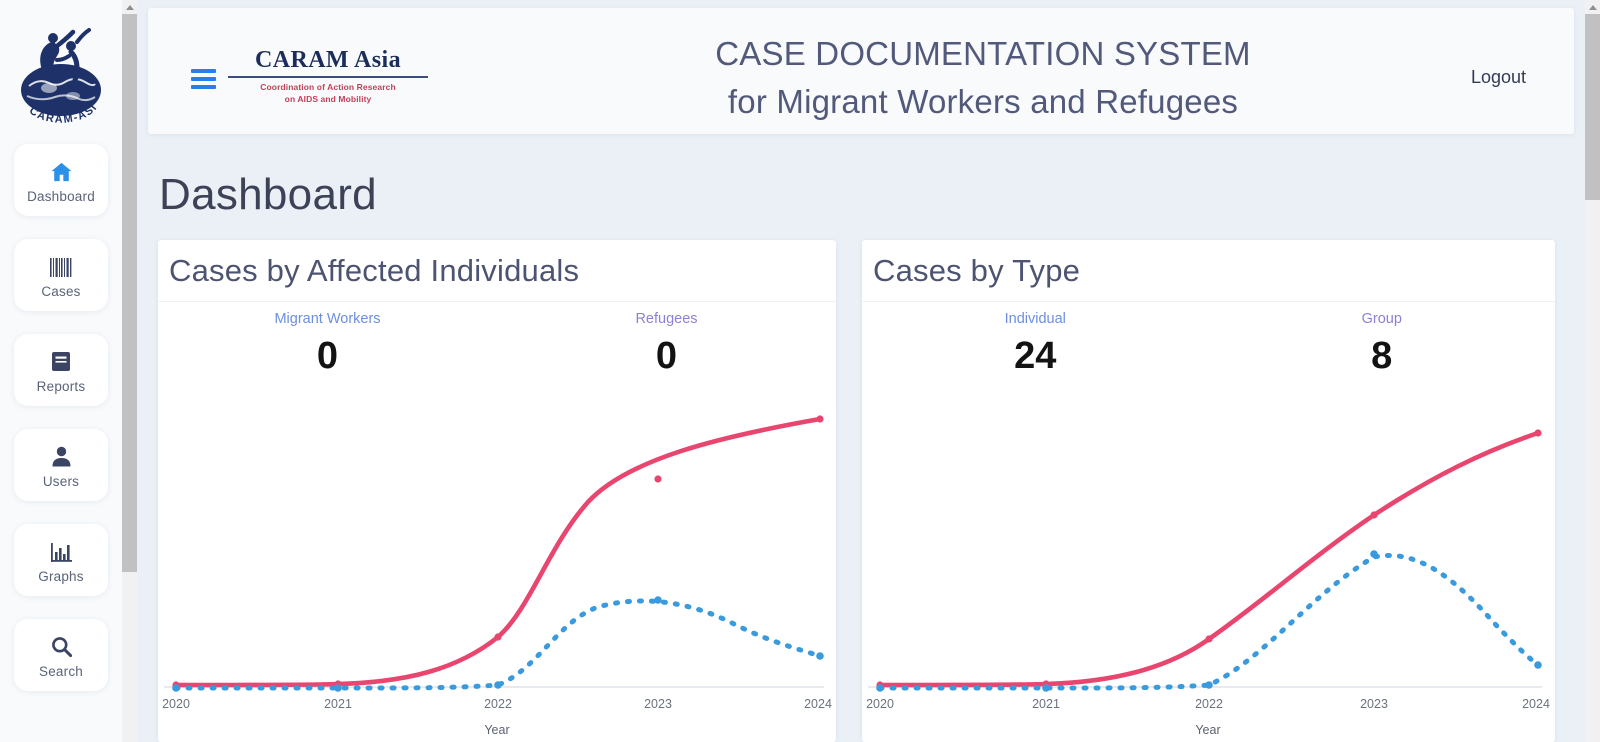  I want to click on logo-title: CARAM Asia, so click(328, 60).